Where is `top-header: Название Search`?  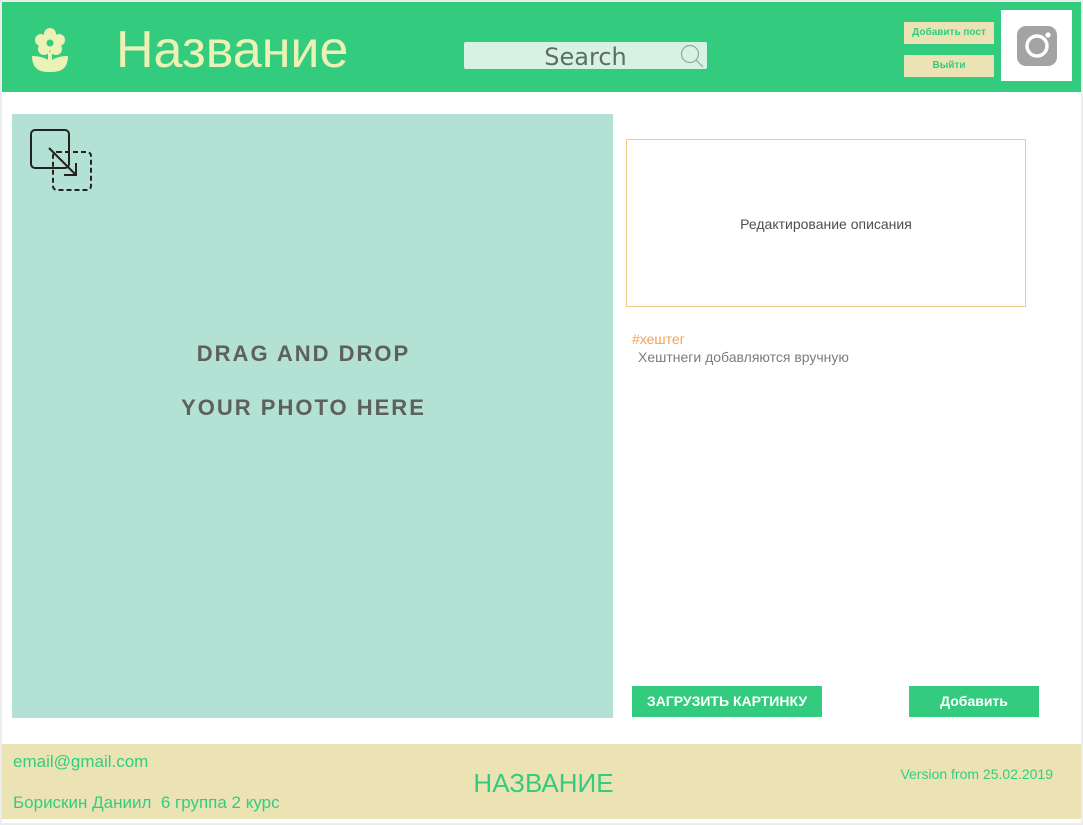
top-header: Название Search is located at coordinates (541, 47).